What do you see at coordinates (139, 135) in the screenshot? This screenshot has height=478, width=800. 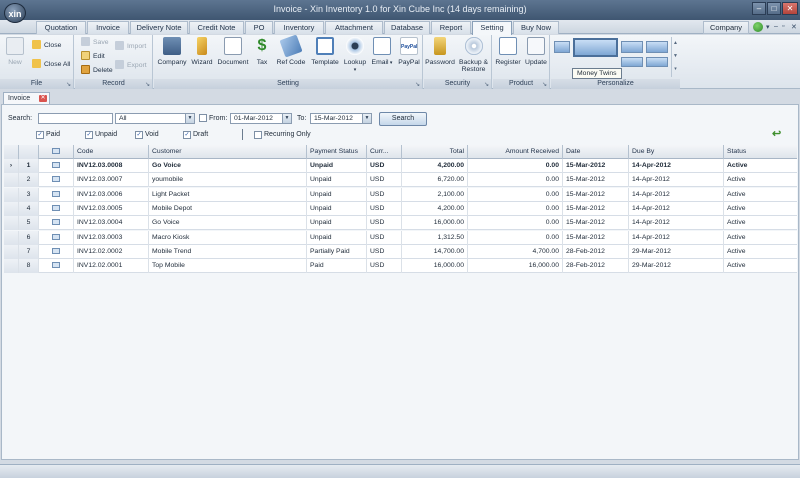 I see `void-checkbox: ✓` at bounding box center [139, 135].